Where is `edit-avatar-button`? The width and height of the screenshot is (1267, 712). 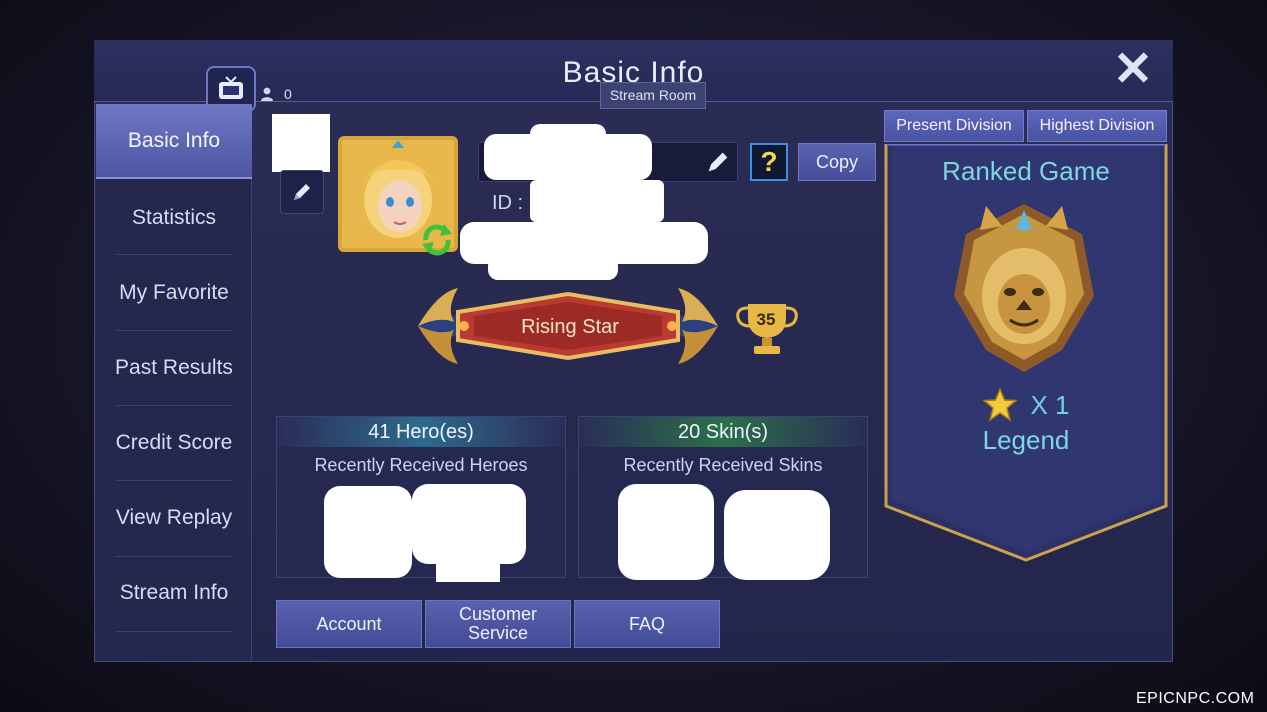 edit-avatar-button is located at coordinates (302, 192).